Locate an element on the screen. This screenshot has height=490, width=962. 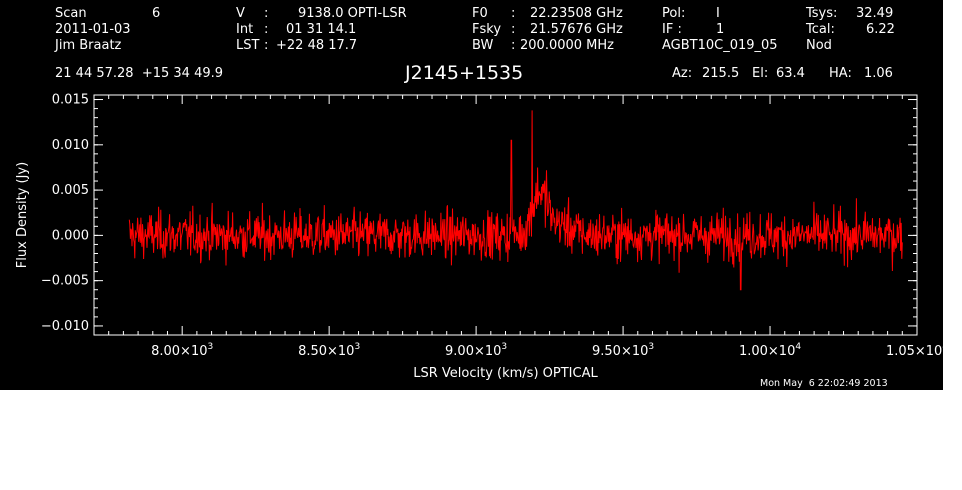
y-tick-label: 0.010 is located at coordinates (70, 145).